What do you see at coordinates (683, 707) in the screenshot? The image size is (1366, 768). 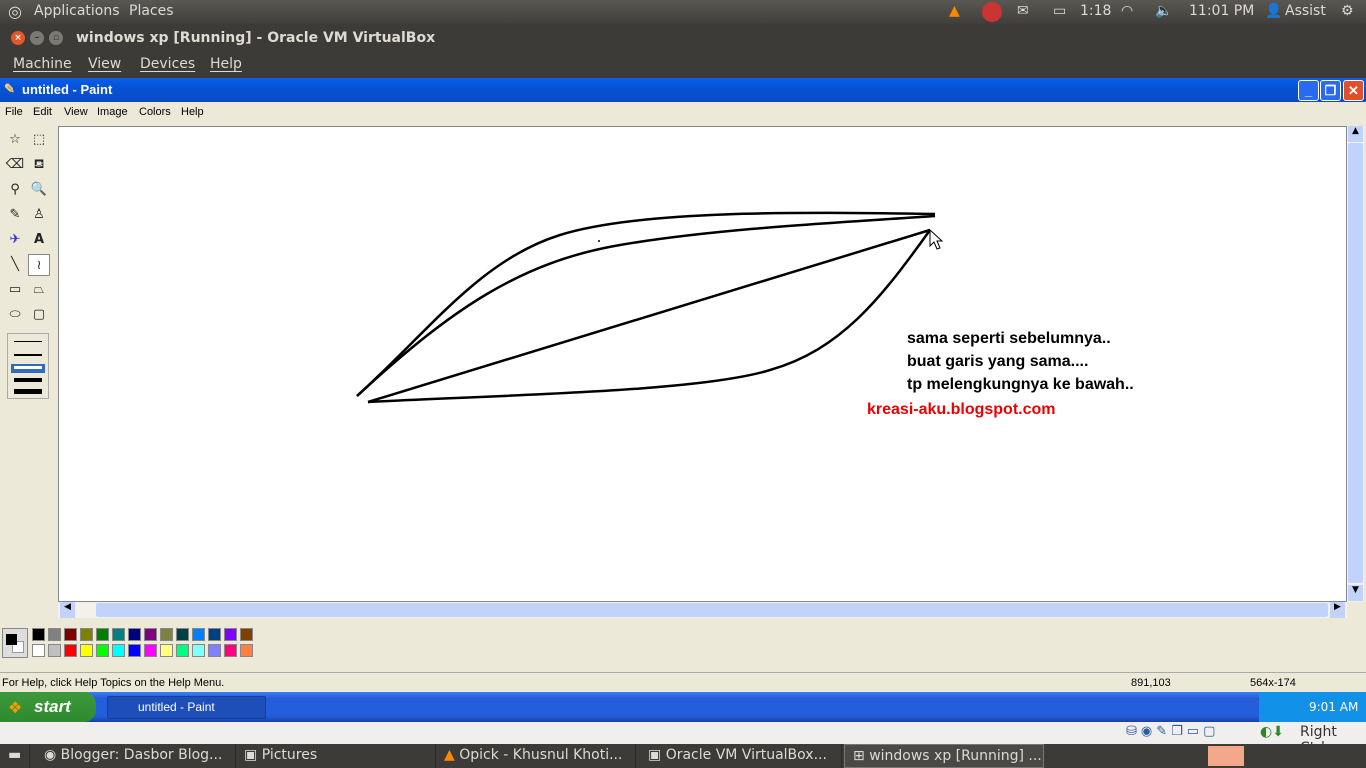 I see `xp-taskbar: start ❖ untitled - Paint 9:01 AM` at bounding box center [683, 707].